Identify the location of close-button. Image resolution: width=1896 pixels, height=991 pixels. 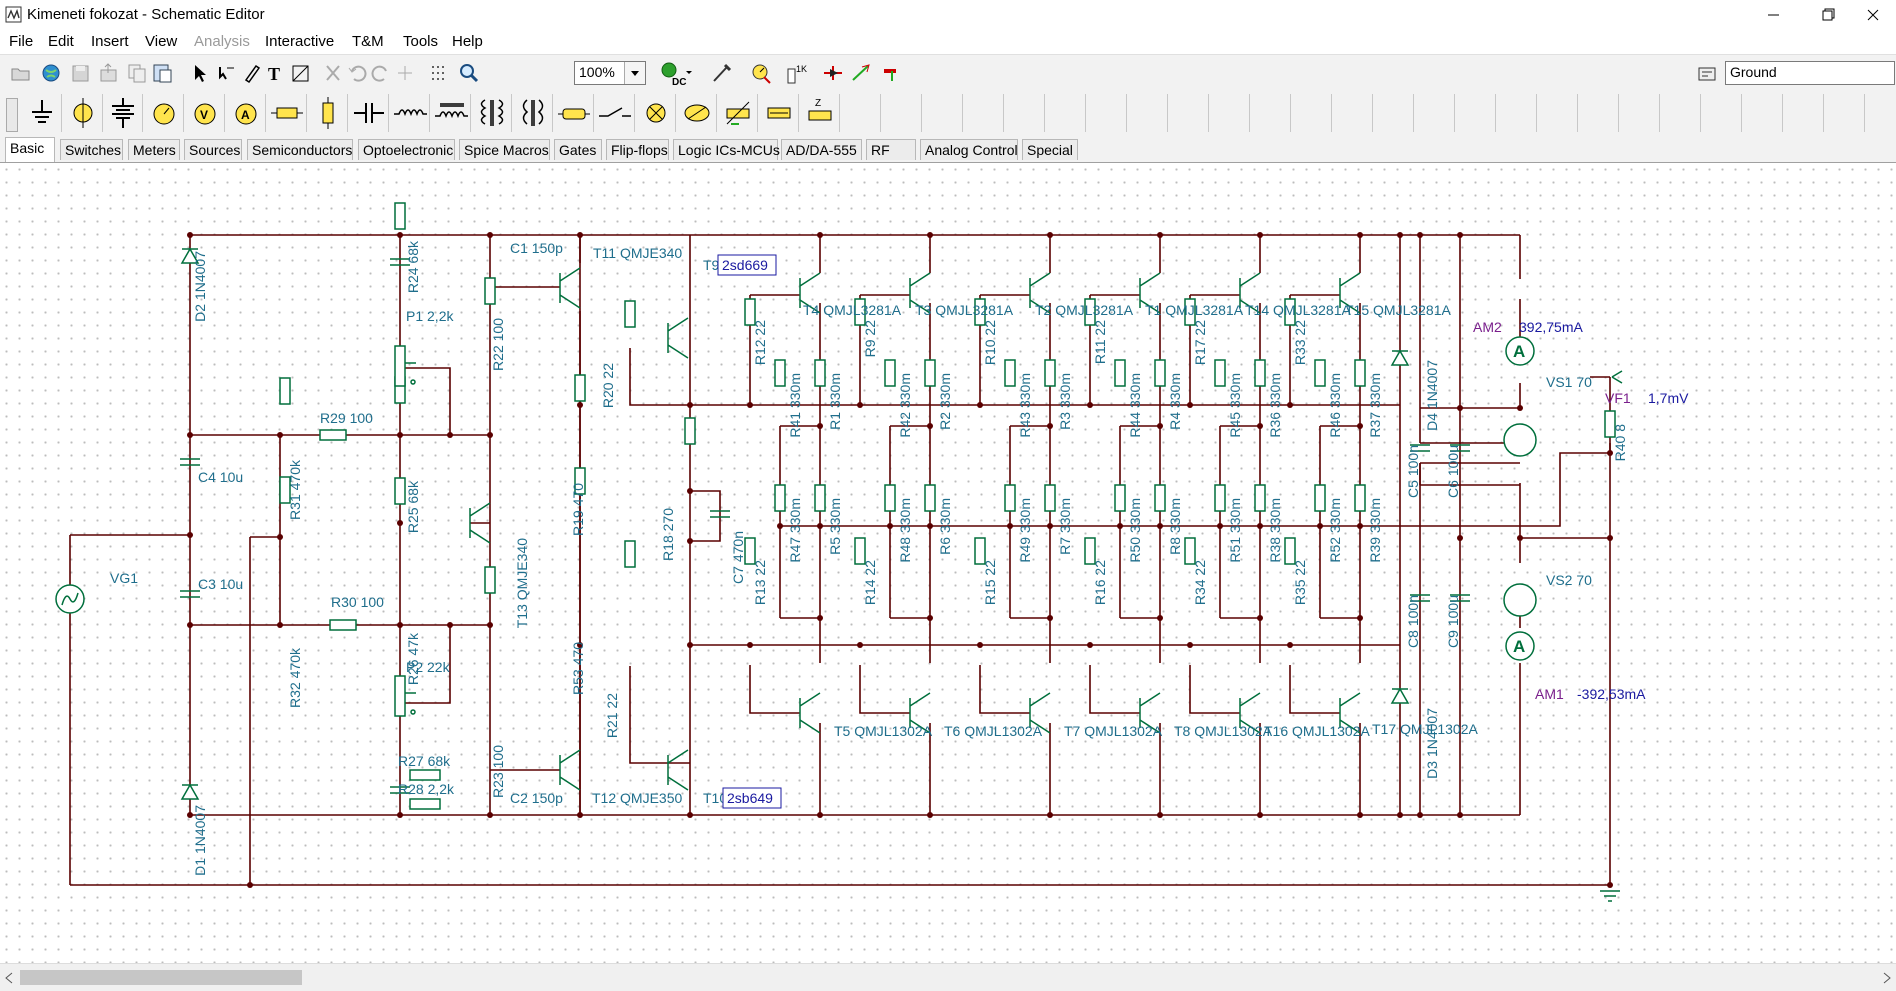
(1873, 15).